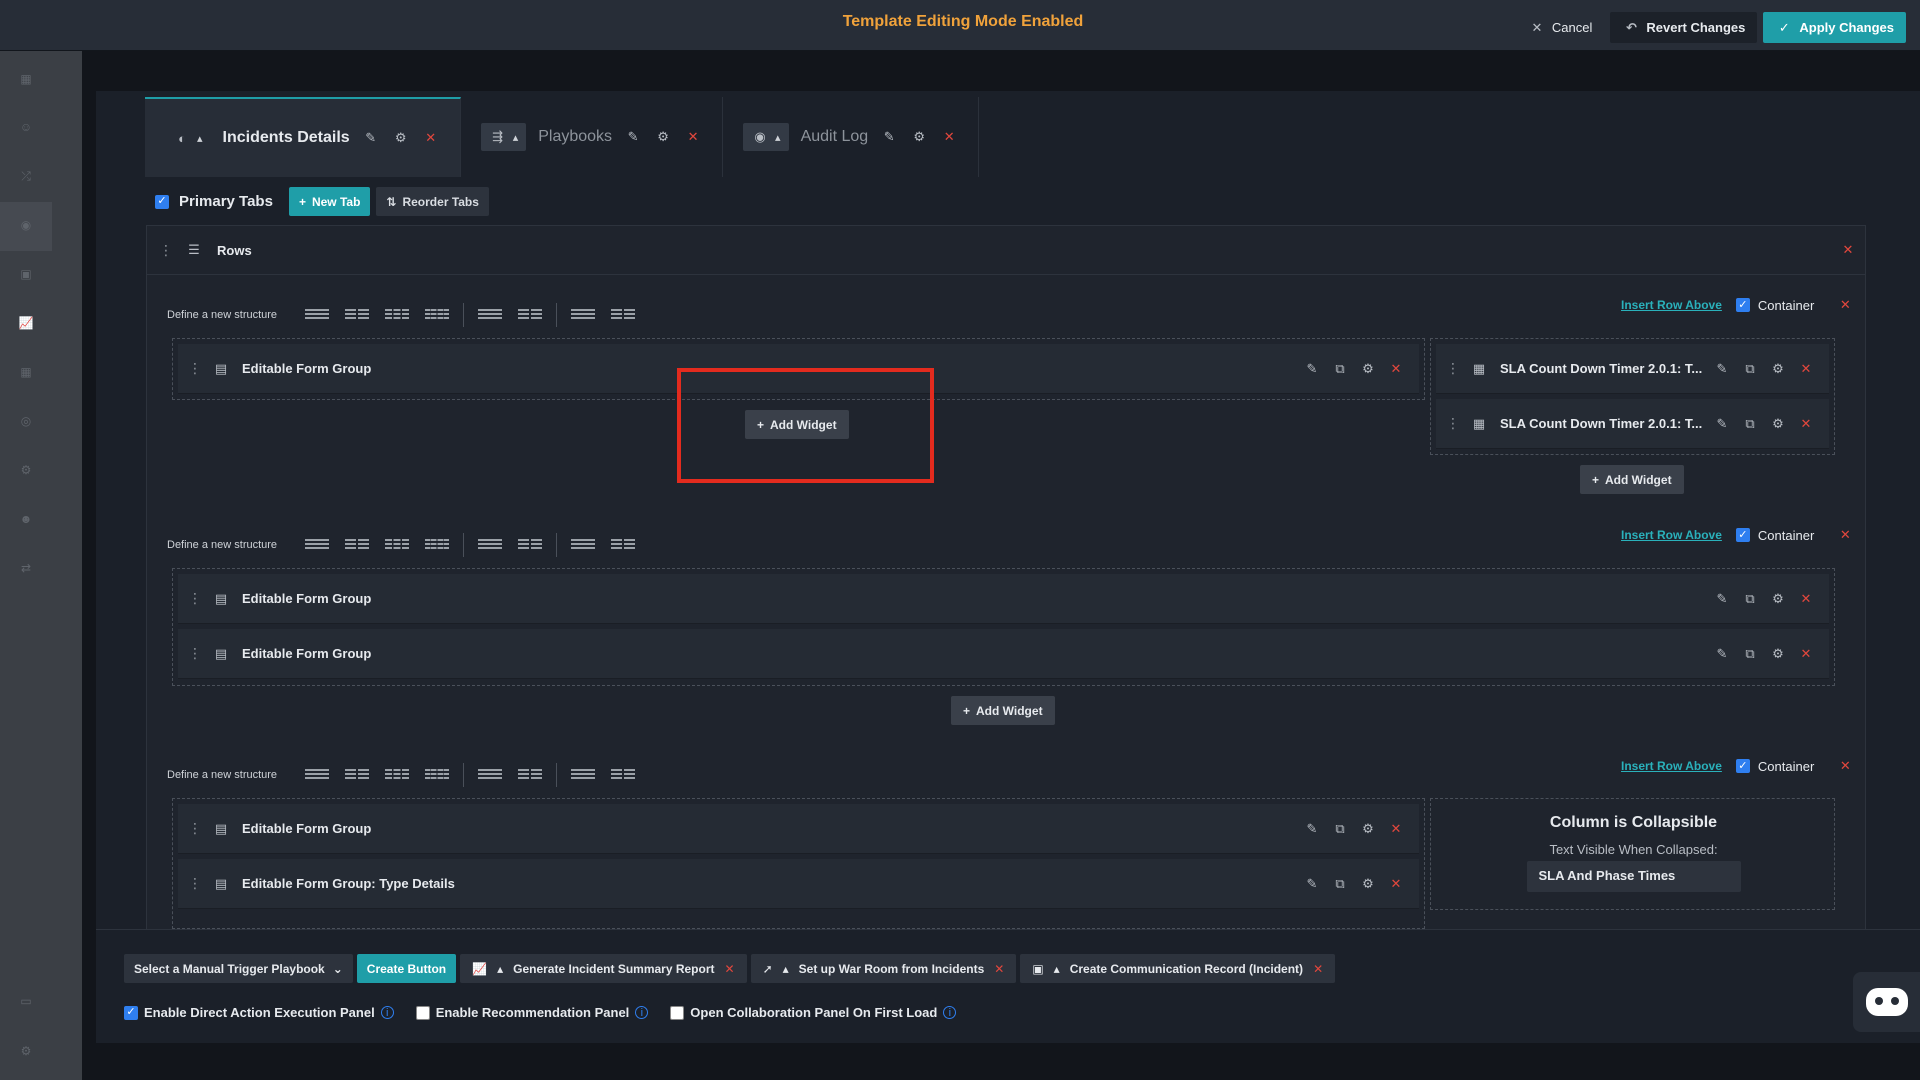  What do you see at coordinates (26, 519) in the screenshot?
I see `team-icon: ☻` at bounding box center [26, 519].